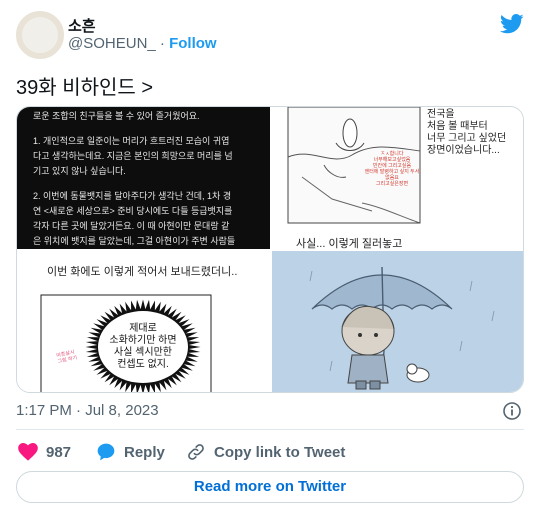 The image size is (540, 518). What do you see at coordinates (143, 364) in the screenshot?
I see `bubble-line: 컨셉도 없지.` at bounding box center [143, 364].